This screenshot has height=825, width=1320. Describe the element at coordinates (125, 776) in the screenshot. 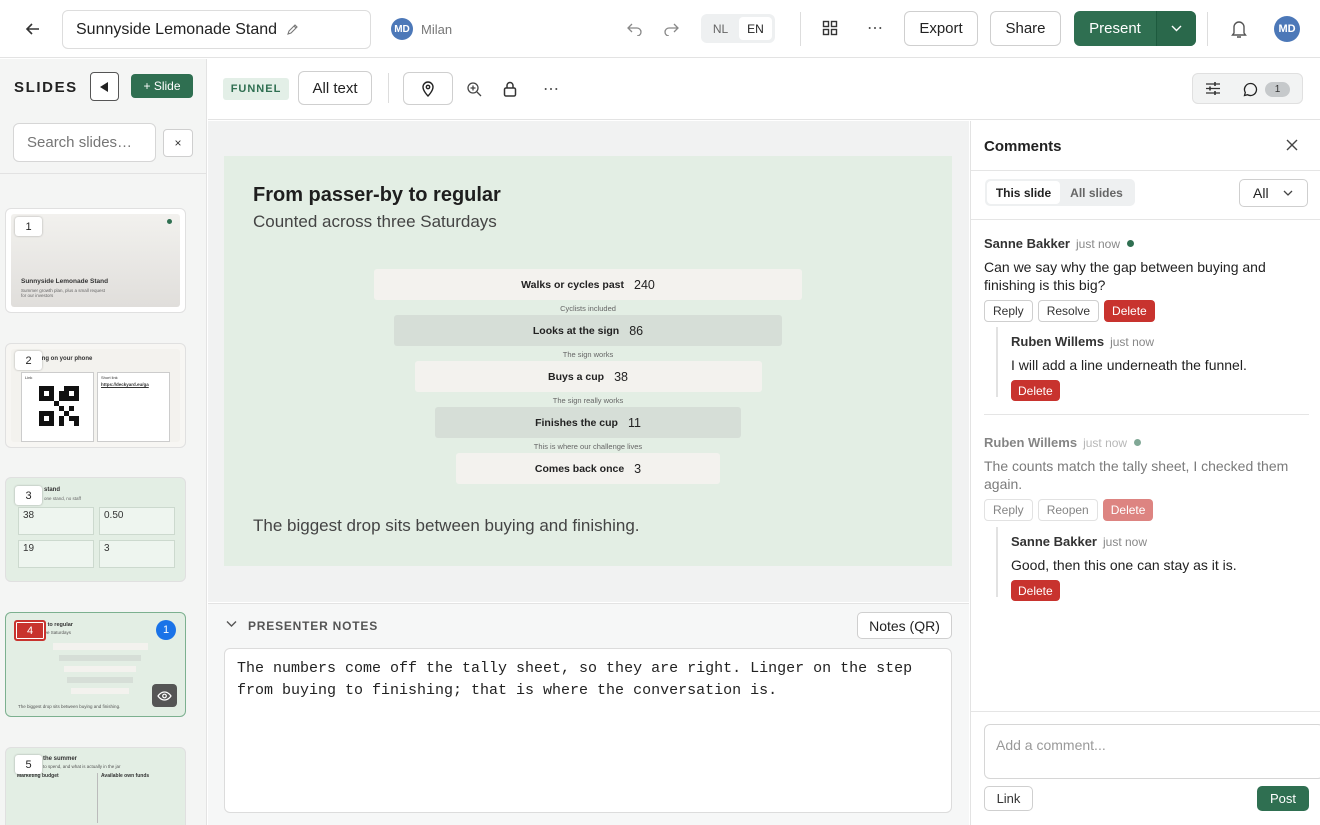

I see `thumb-text: Available own funds` at that location.